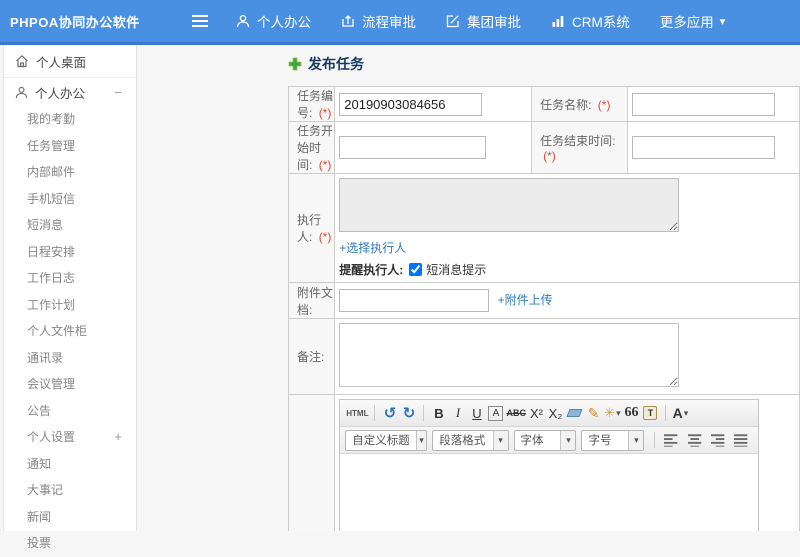 The image size is (800, 557). What do you see at coordinates (371, 269) in the screenshot?
I see `remind-executor-label: 提醒执行人:` at bounding box center [371, 269].